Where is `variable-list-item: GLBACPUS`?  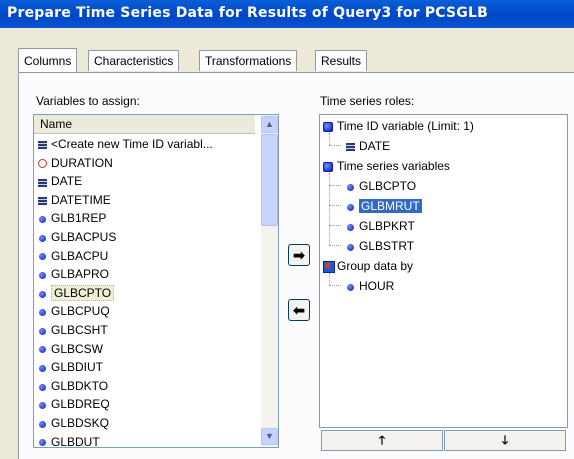 variable-list-item: GLBACPUS is located at coordinates (76, 237).